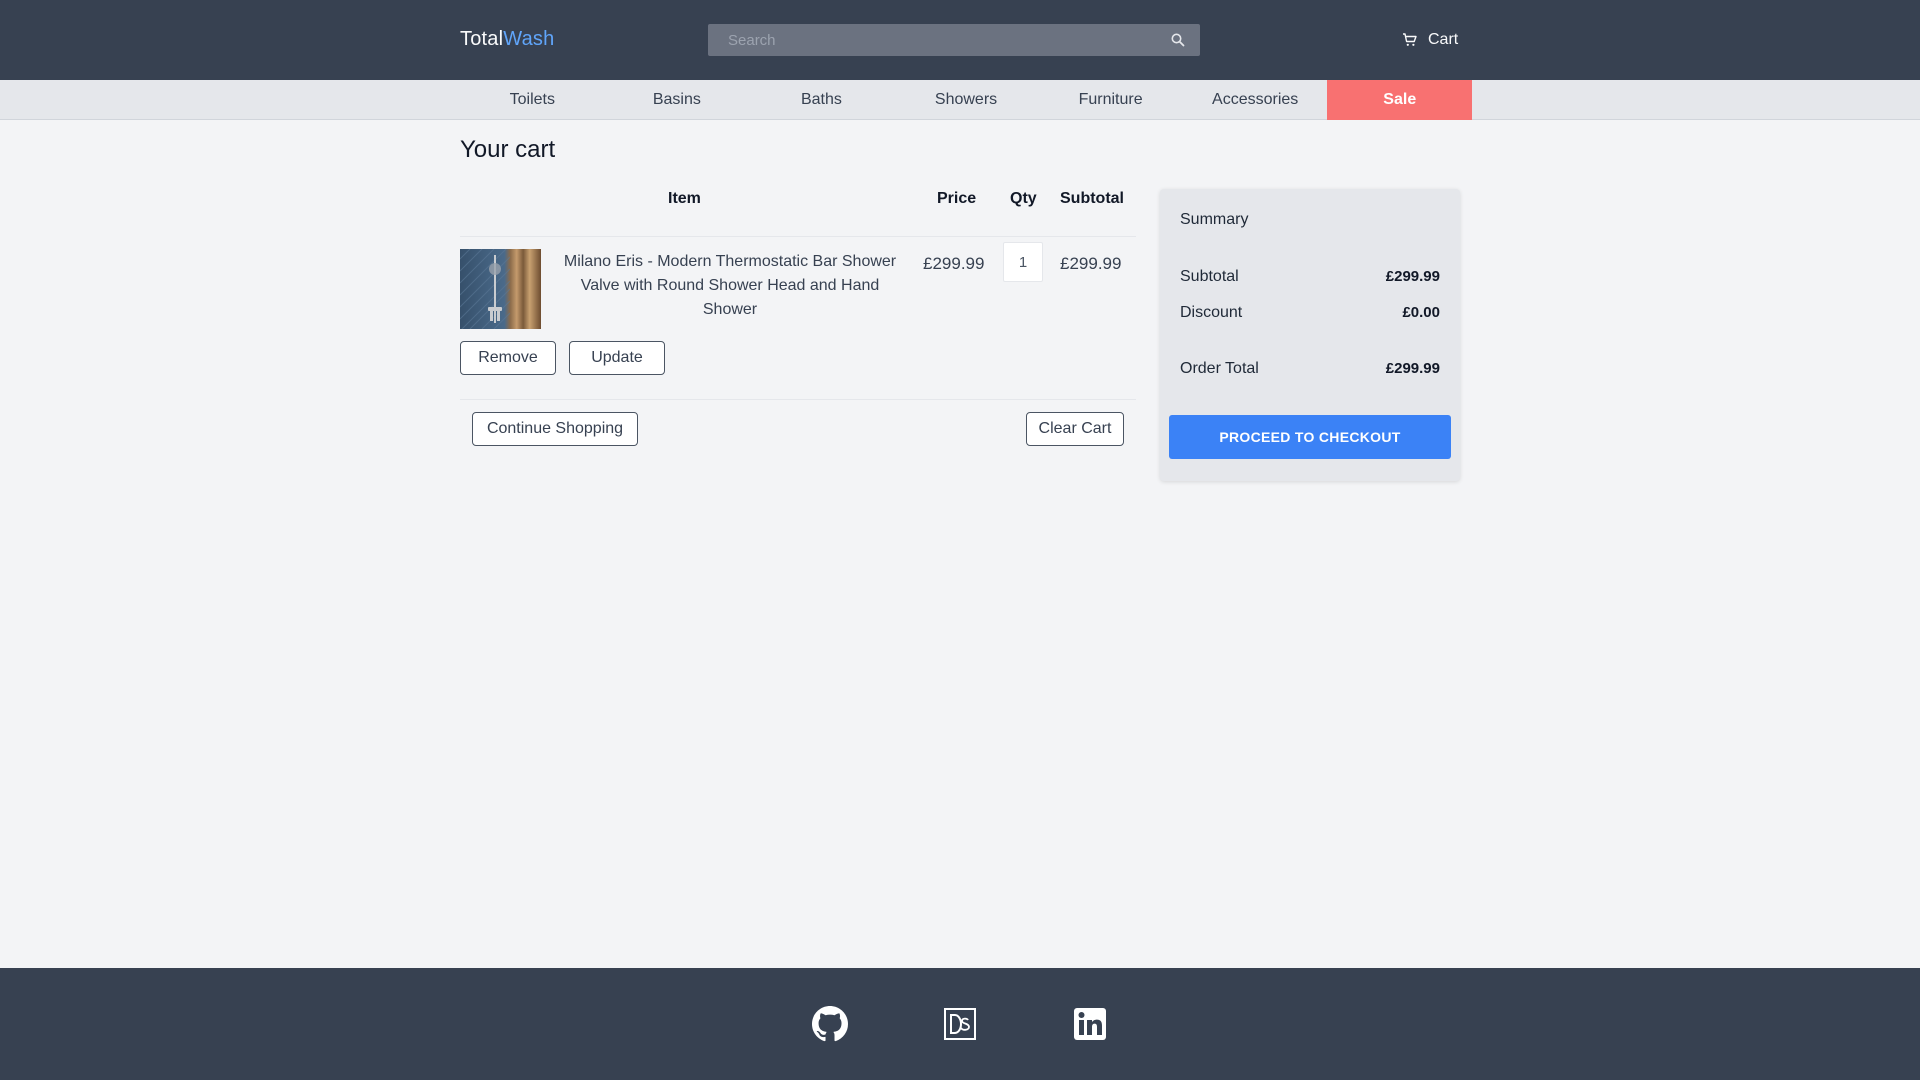 This screenshot has height=1080, width=1920. What do you see at coordinates (508, 358) in the screenshot?
I see `remove-button: Remove` at bounding box center [508, 358].